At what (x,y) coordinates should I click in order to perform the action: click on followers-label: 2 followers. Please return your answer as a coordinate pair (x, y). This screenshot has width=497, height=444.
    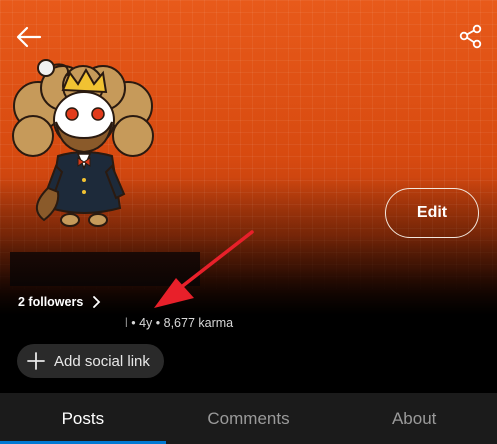
    Looking at the image, I should click on (51, 302).